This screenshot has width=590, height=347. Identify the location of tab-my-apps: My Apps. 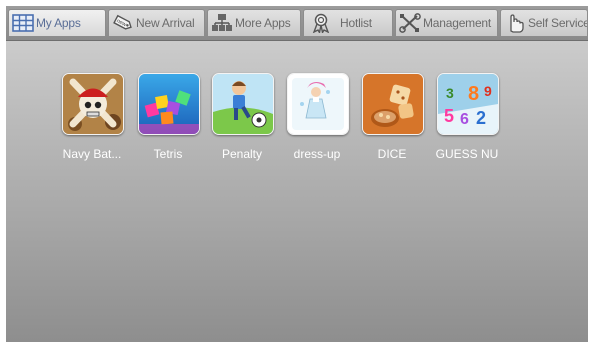
(57, 23).